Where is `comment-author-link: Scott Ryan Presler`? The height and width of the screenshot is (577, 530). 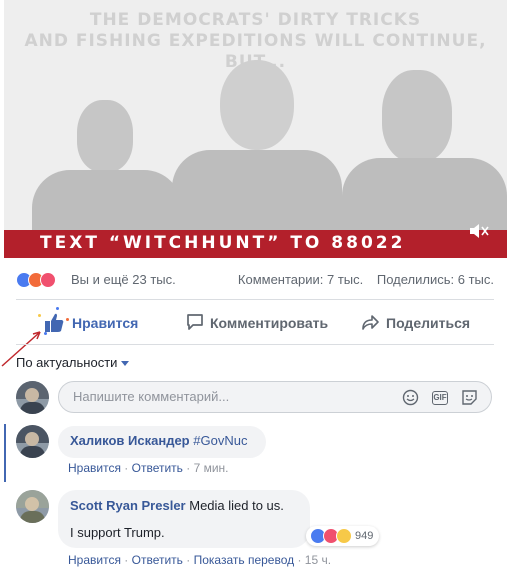 comment-author-link: Scott Ryan Presler is located at coordinates (128, 505).